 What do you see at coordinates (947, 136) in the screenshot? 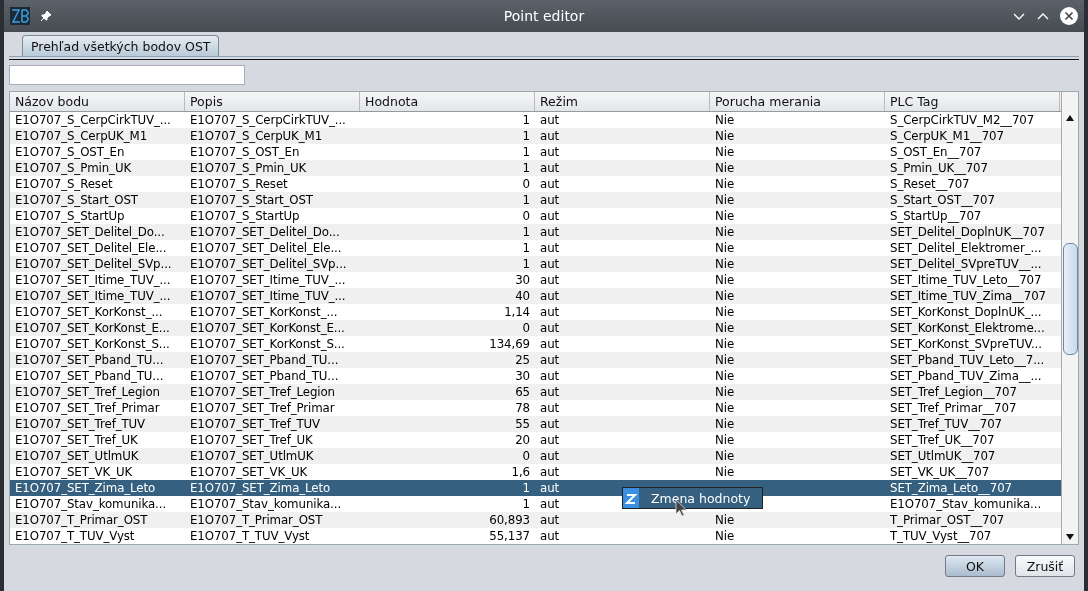
I see `table-cell: S_CerpUK_M1__707` at bounding box center [947, 136].